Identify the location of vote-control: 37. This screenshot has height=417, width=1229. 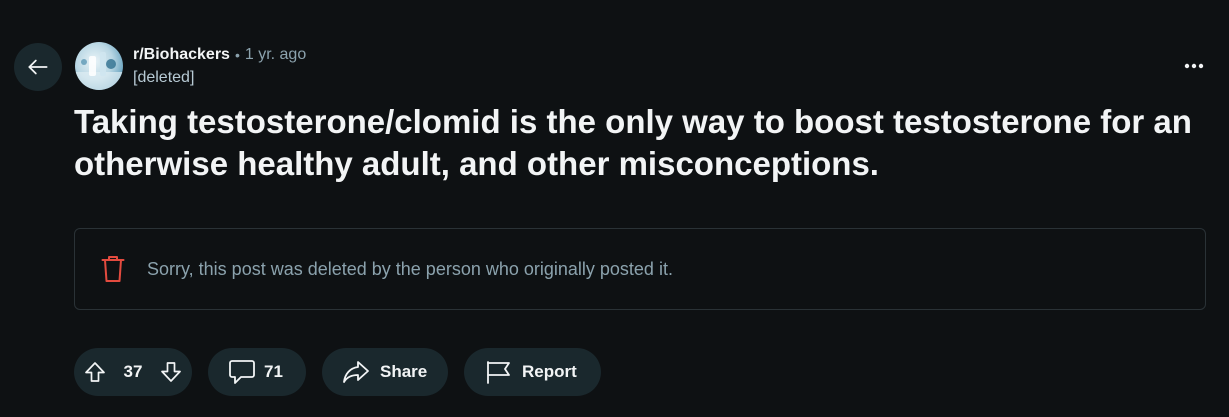
(133, 372).